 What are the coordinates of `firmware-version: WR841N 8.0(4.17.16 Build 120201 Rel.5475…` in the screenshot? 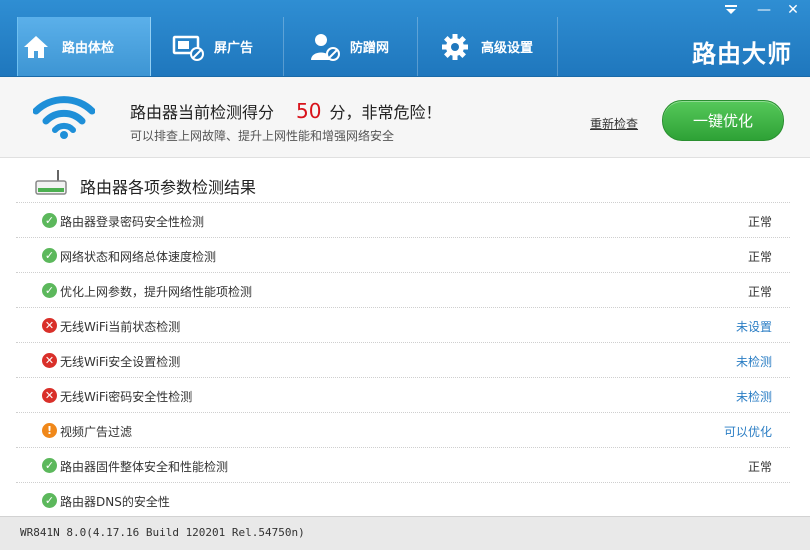 It's located at (162, 532).